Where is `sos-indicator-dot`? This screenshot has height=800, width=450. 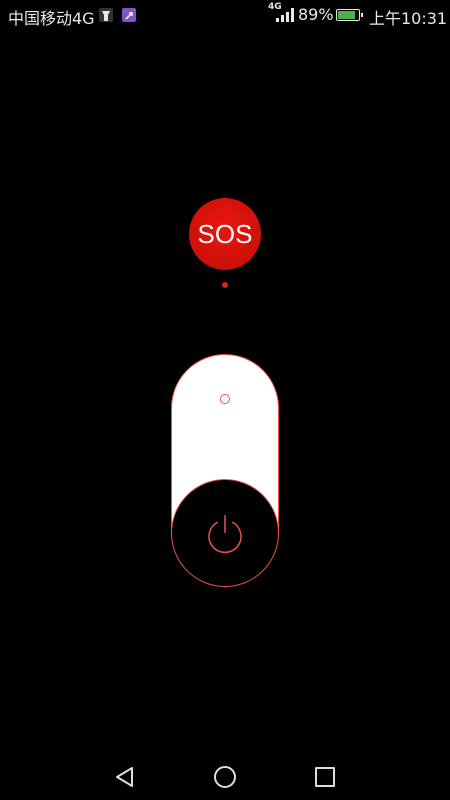 sos-indicator-dot is located at coordinates (225, 285).